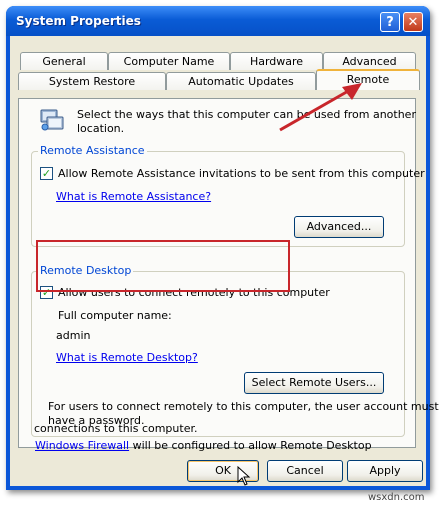 The width and height of the screenshot is (443, 510). Describe the element at coordinates (92, 150) in the screenshot. I see `remote-assistance-legend: Remote Assistance` at that location.